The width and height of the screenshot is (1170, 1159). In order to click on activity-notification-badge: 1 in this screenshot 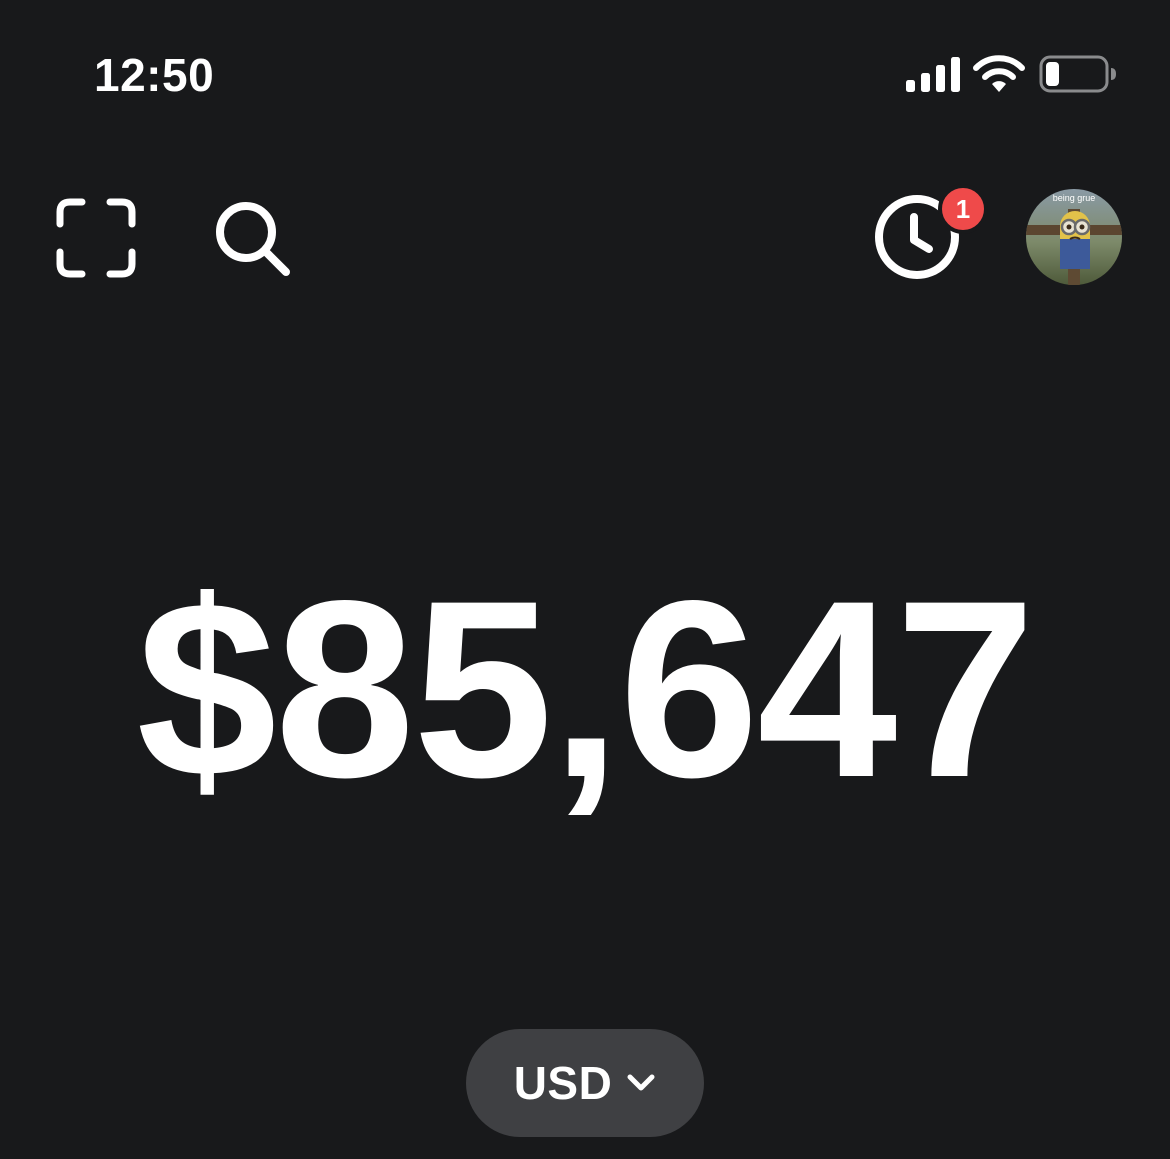, I will do `click(963, 209)`.